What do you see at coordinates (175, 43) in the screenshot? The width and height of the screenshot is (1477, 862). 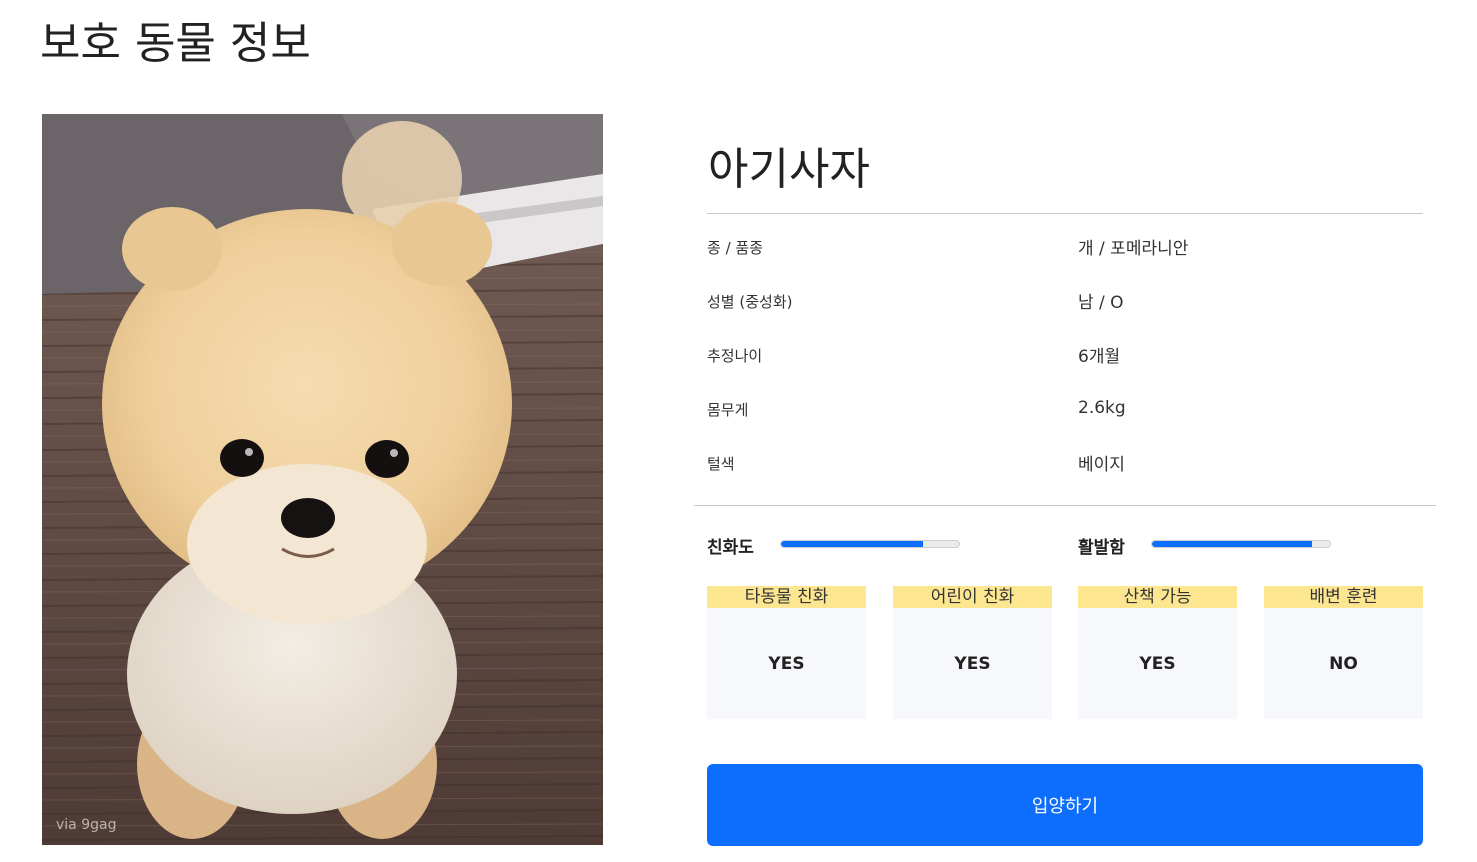 I see `page-title: 보호 동물 정보` at bounding box center [175, 43].